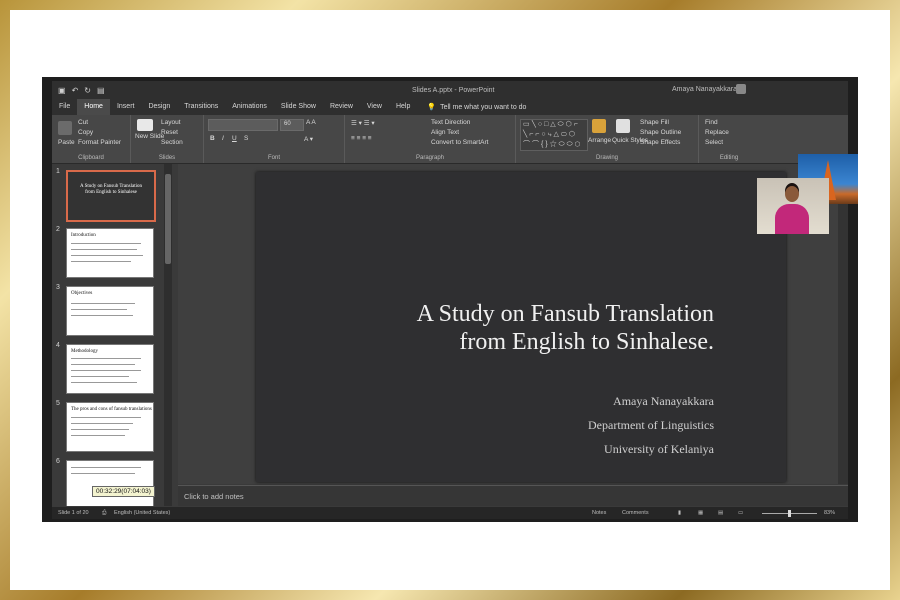  I want to click on convert-smartart-button: Convert to SmartArt, so click(459, 142).